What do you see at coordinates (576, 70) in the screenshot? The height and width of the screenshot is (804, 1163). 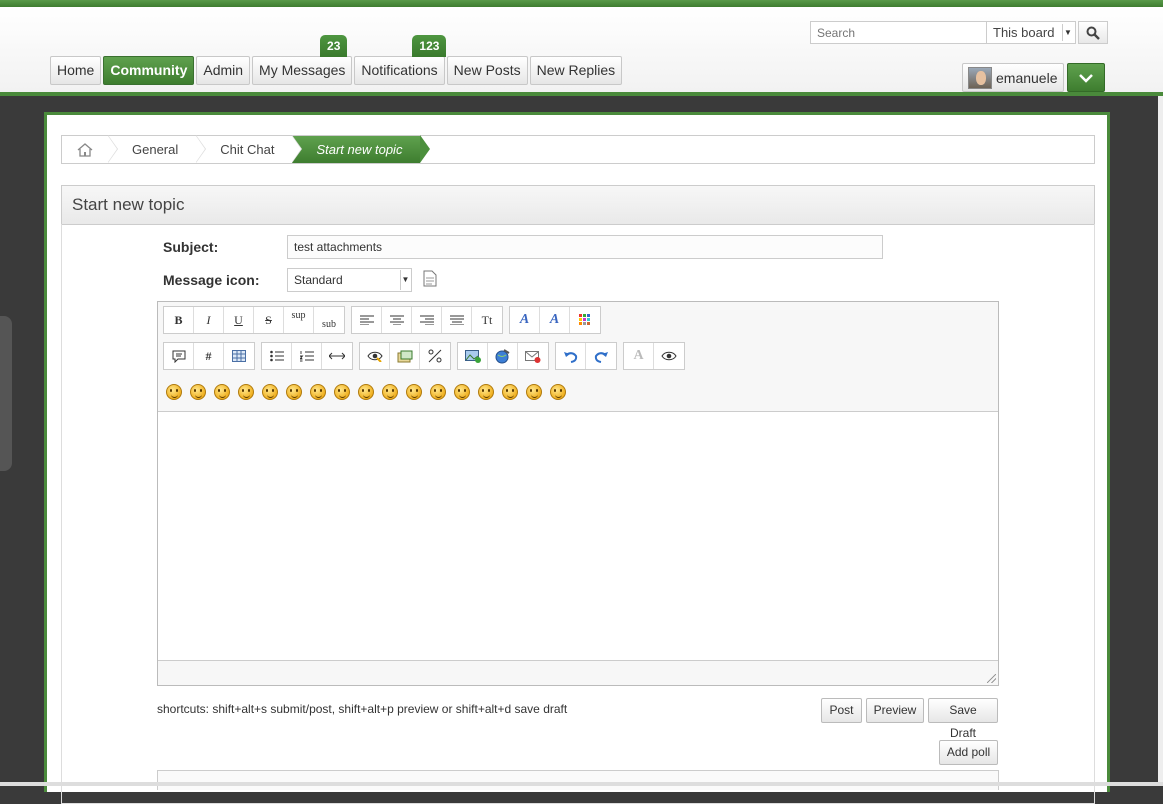 I see `nav-new-replies: New Replies` at bounding box center [576, 70].